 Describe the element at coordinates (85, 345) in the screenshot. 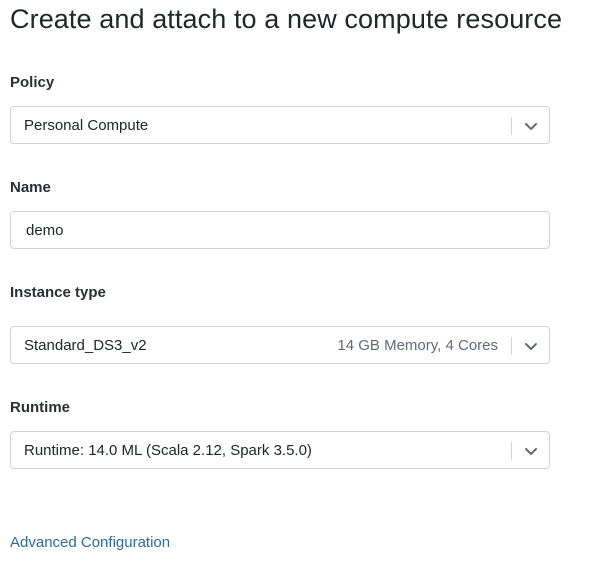

I see `instance-type-selected-value: Standard_DS3_v2` at that location.